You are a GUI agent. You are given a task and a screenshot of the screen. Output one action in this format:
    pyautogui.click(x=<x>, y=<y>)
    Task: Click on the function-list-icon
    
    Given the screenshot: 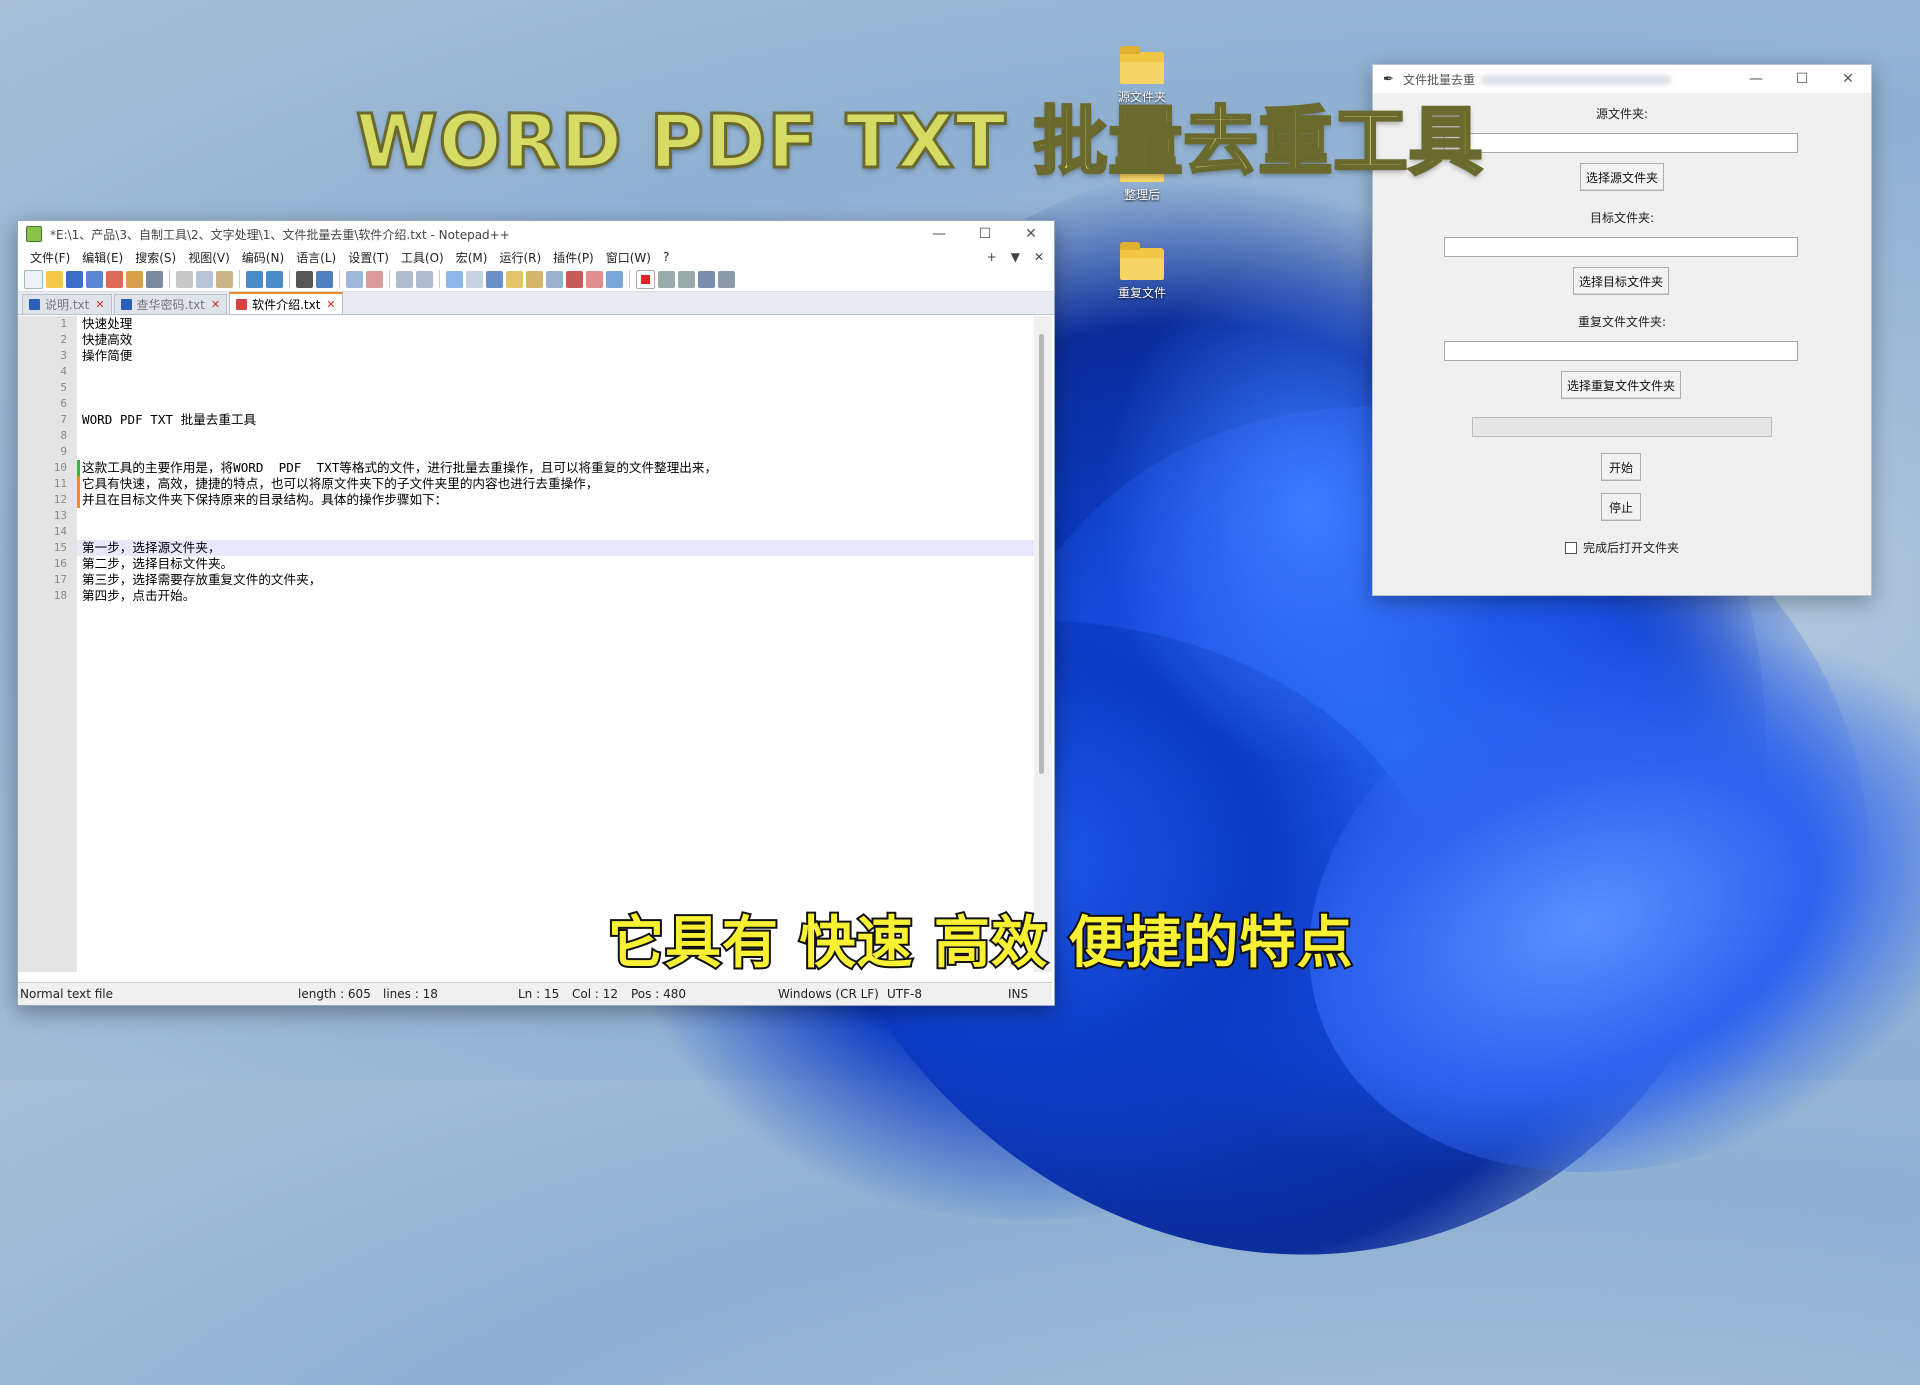 What is the action you would take?
    pyautogui.click(x=554, y=279)
    